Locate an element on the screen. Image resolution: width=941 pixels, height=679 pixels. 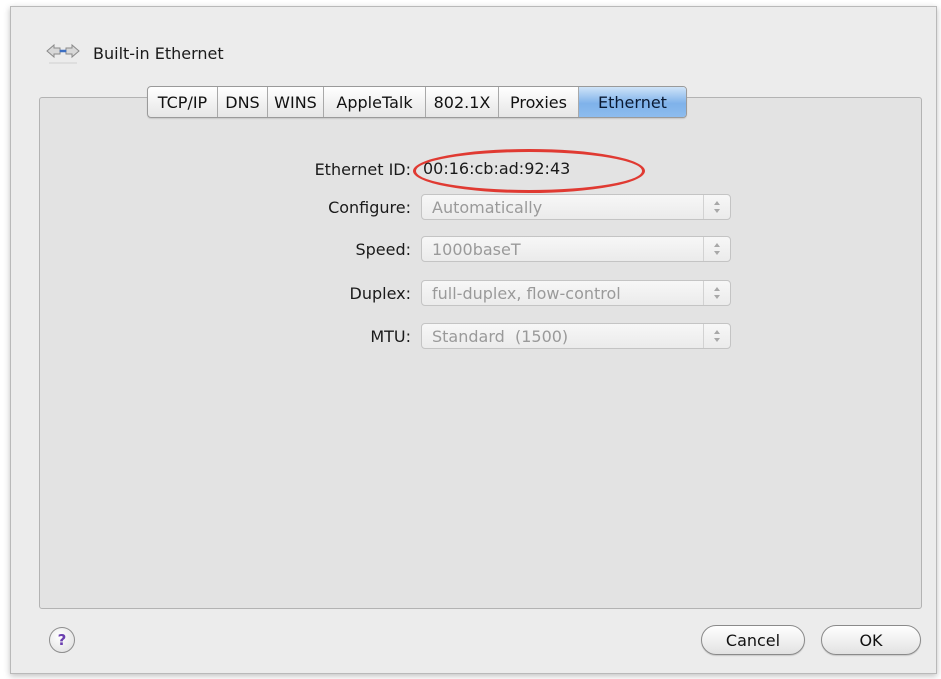
tab-8021x: 802.1X is located at coordinates (462, 102).